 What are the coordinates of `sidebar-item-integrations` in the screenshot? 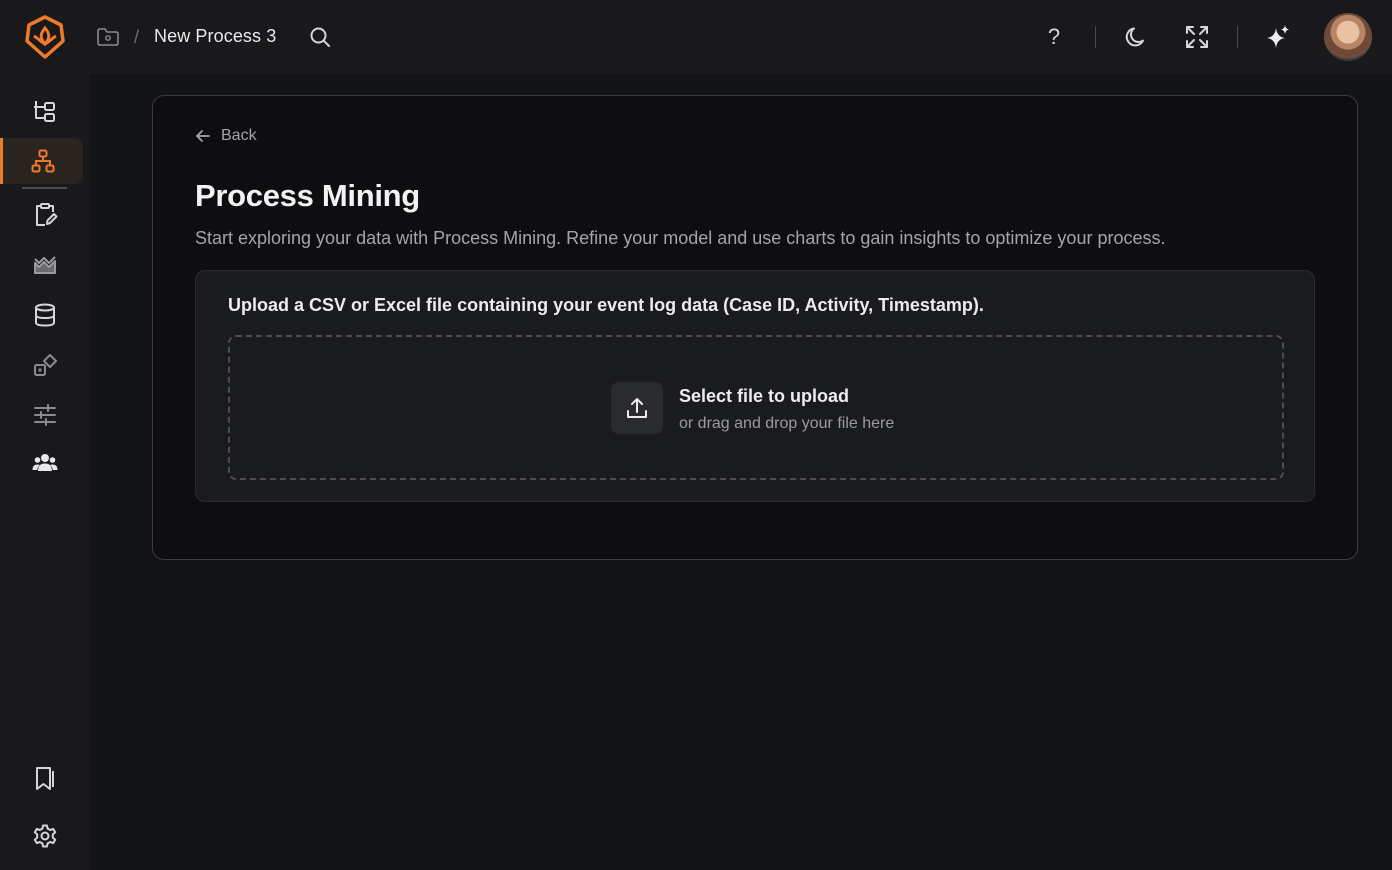 It's located at (45, 365).